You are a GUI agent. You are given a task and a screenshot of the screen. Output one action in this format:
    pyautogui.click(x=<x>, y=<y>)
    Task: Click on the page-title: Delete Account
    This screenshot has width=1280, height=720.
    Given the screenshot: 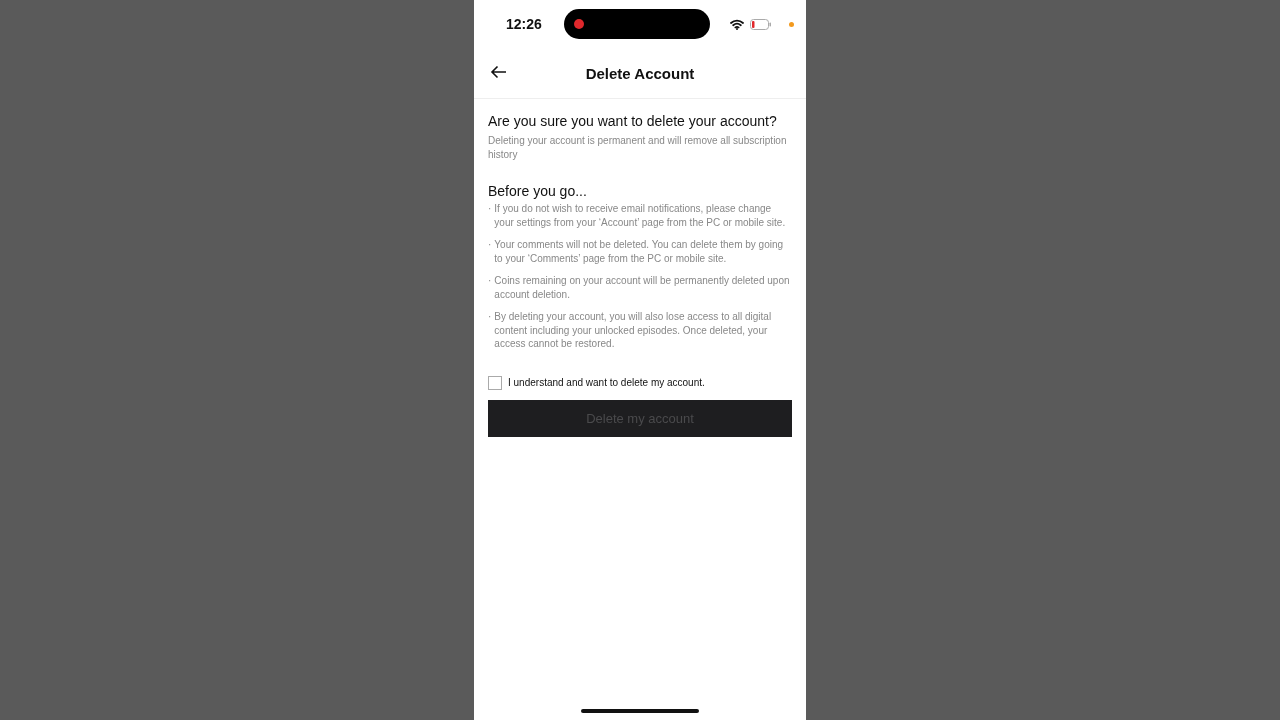 What is the action you would take?
    pyautogui.click(x=640, y=73)
    